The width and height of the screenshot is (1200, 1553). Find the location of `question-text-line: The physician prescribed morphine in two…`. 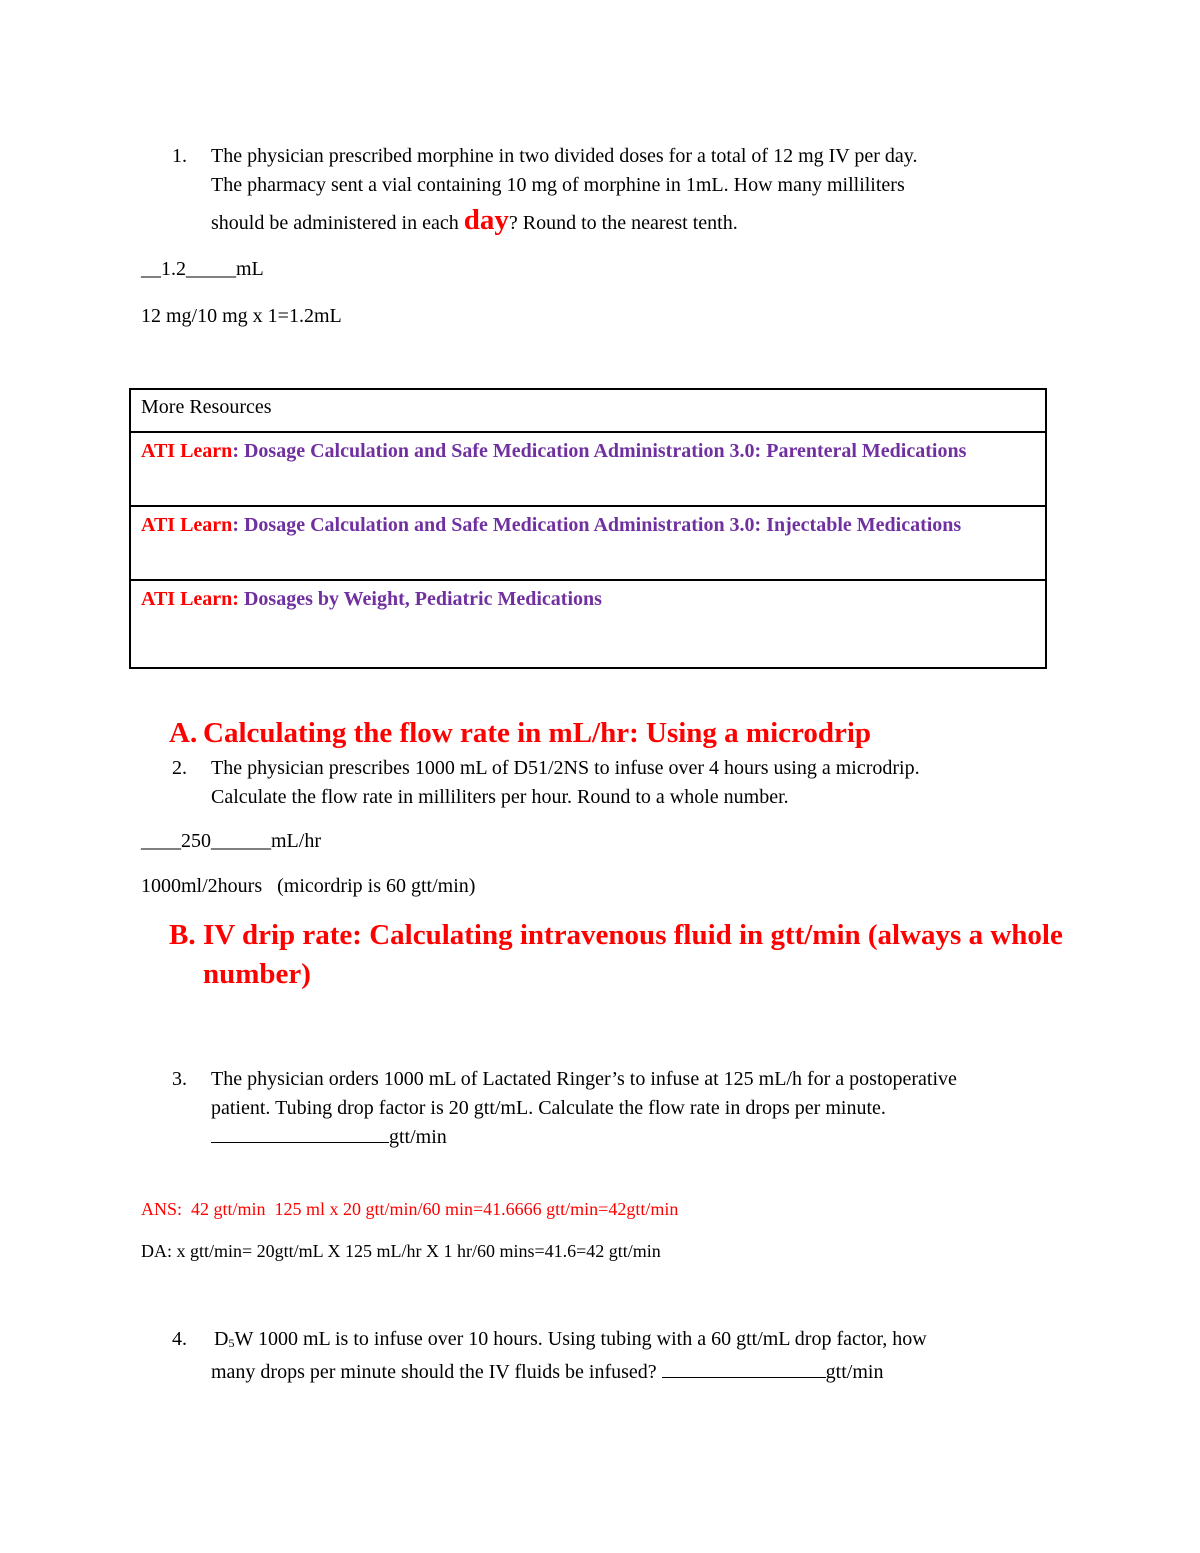

question-text-line: The physician prescribed morphine in two… is located at coordinates (564, 156).